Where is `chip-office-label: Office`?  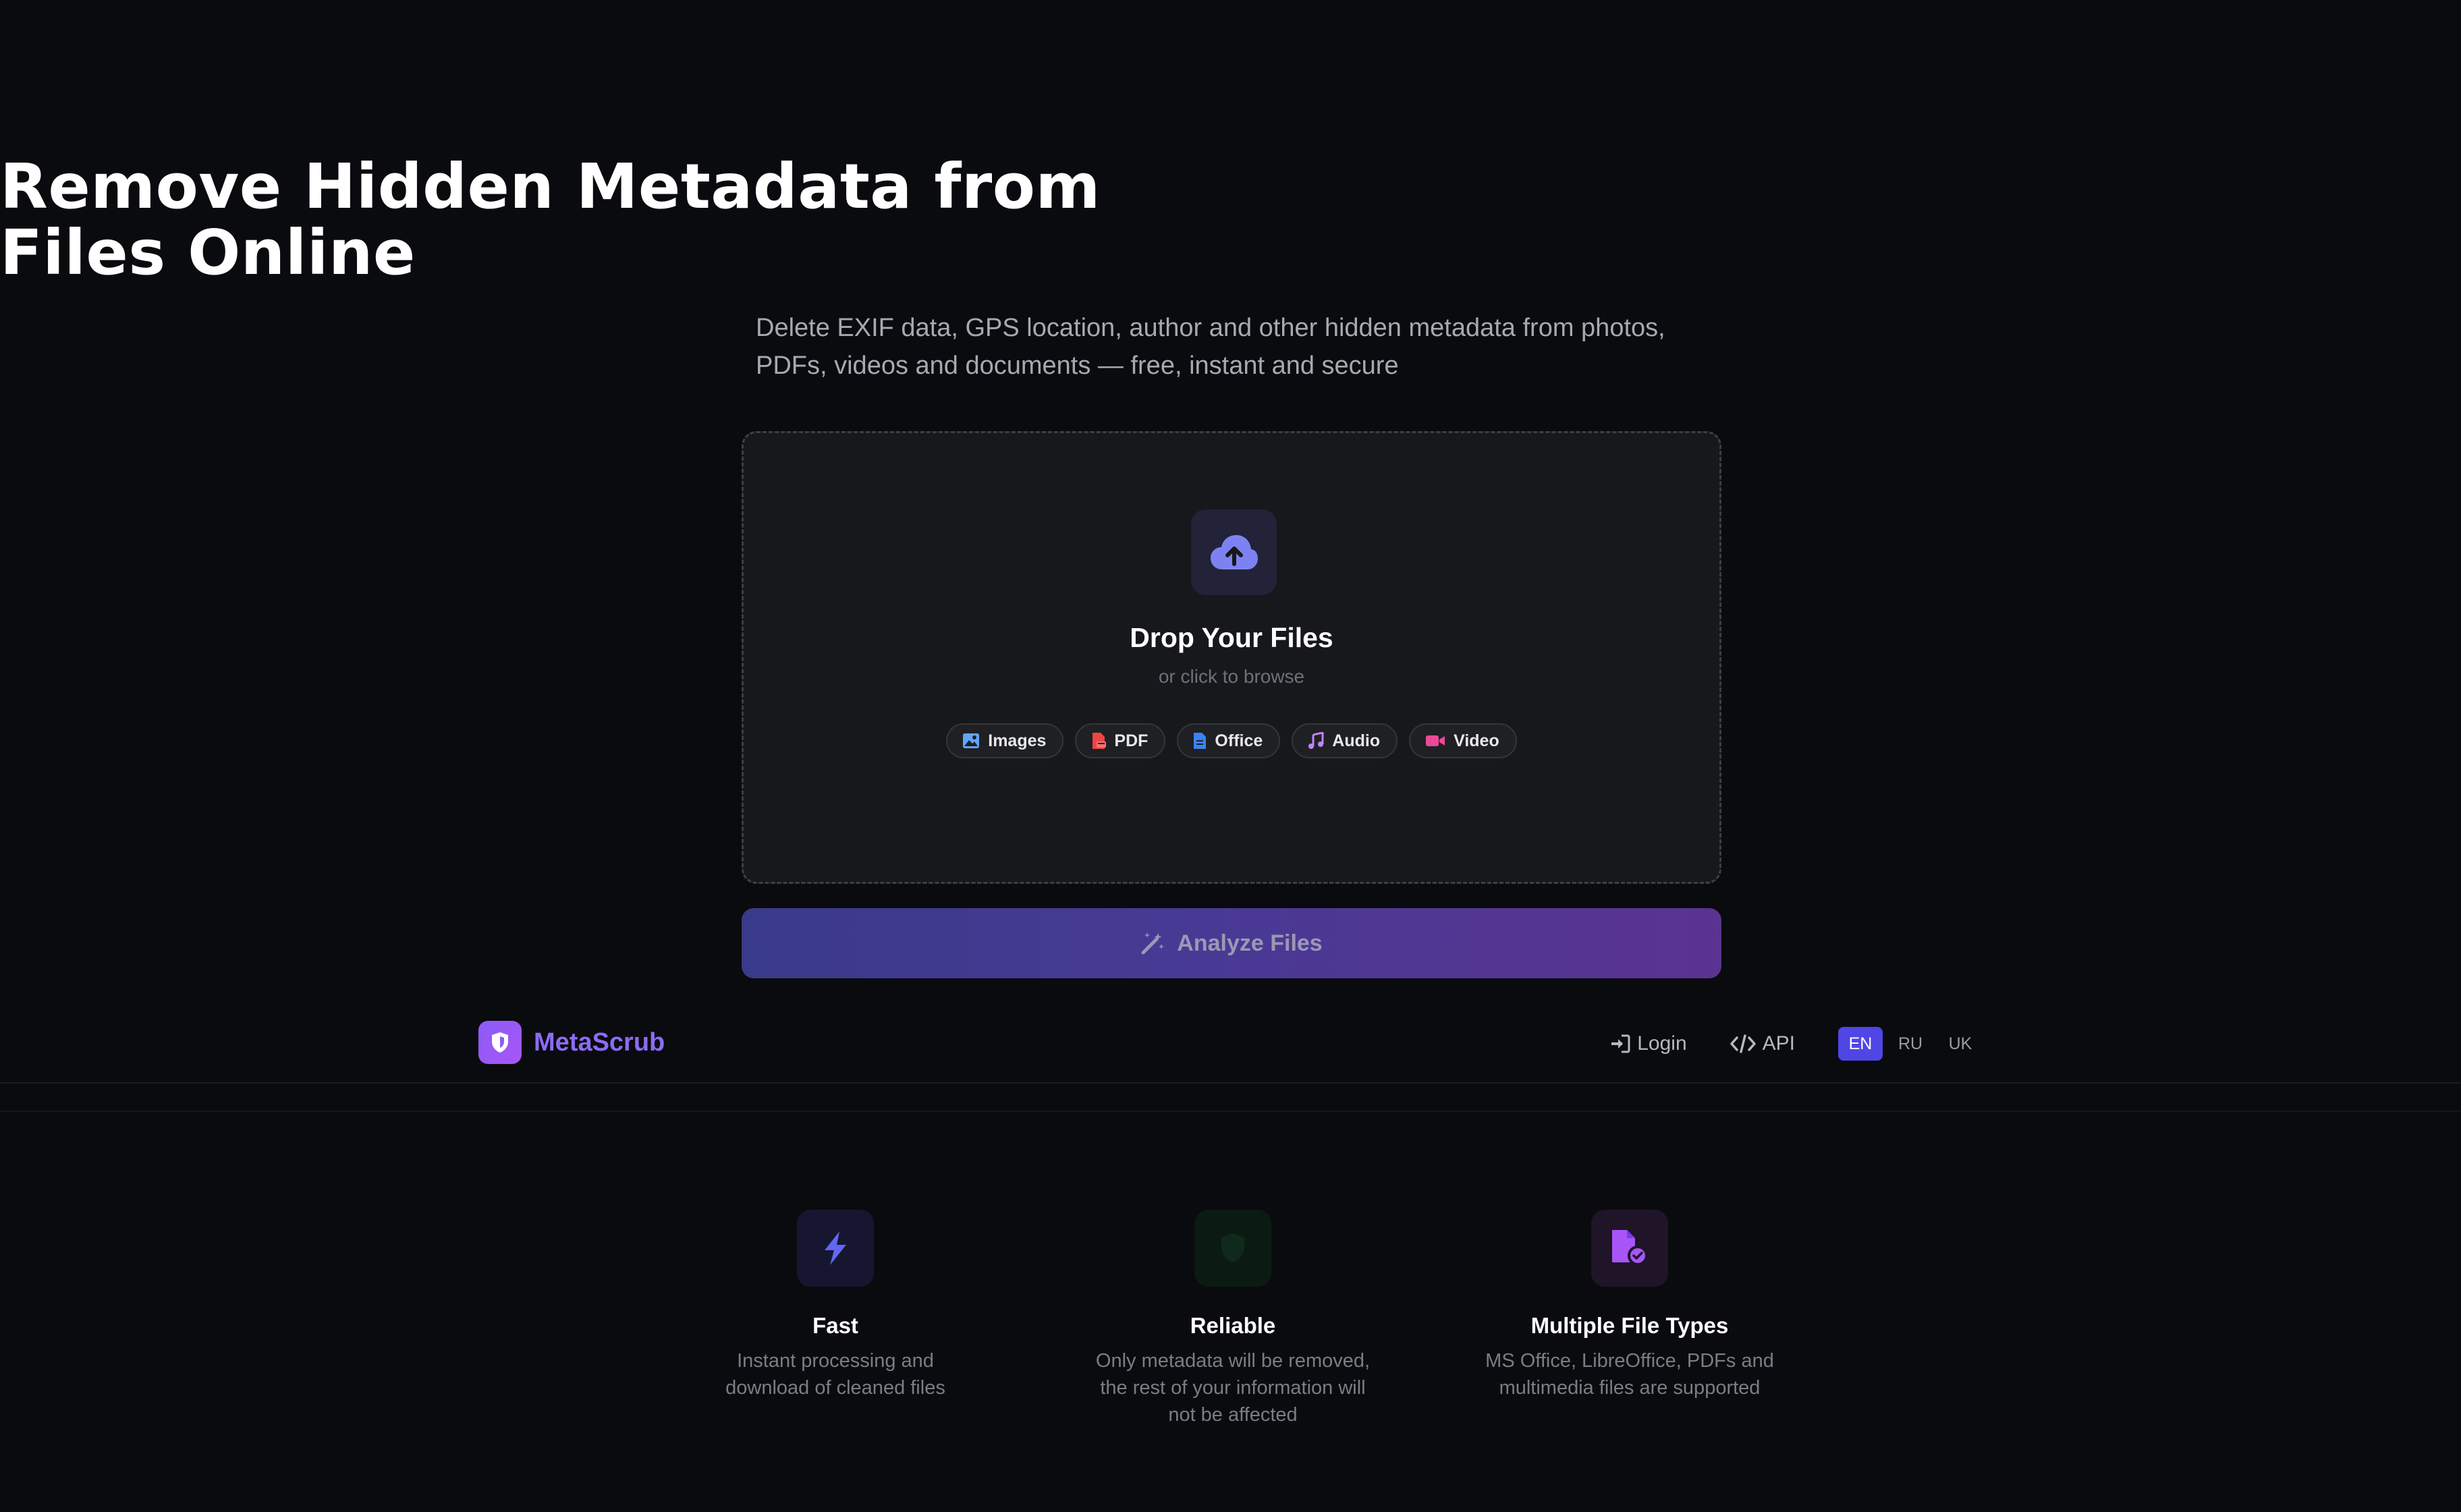 chip-office-label: Office is located at coordinates (1239, 740).